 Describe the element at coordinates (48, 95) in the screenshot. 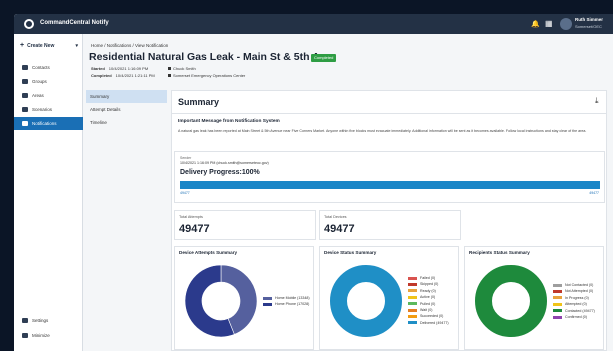

I see `sidebar-item-areas: Areas` at that location.